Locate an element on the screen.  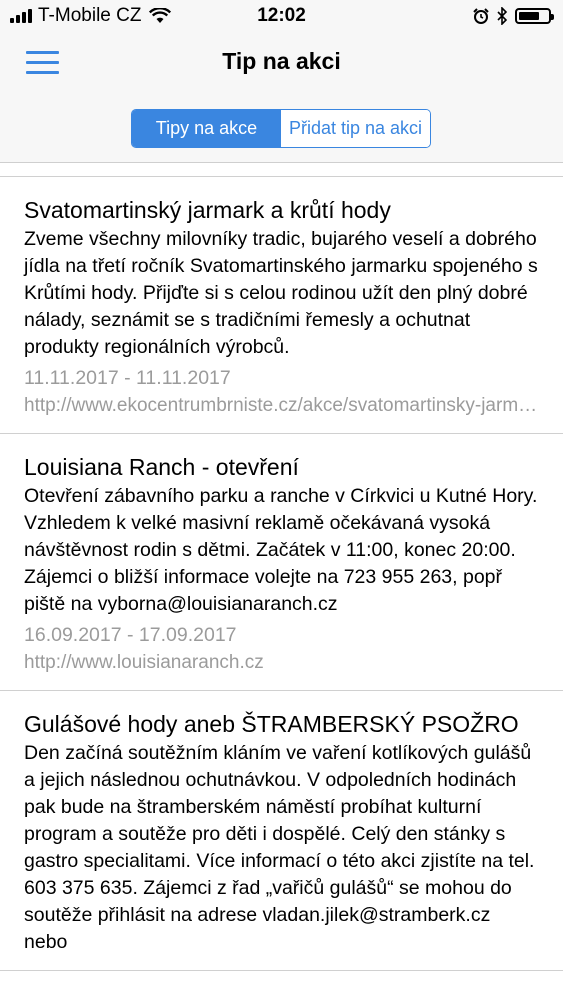
bluetooth-icon is located at coordinates (502, 16).